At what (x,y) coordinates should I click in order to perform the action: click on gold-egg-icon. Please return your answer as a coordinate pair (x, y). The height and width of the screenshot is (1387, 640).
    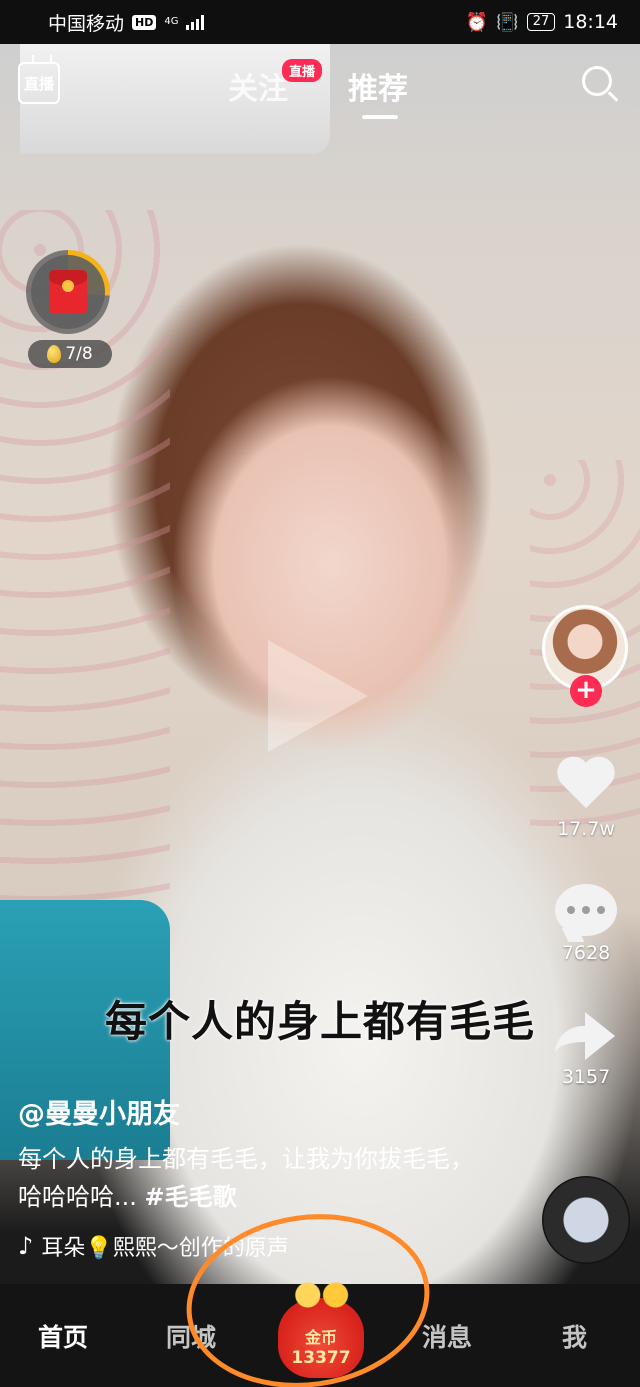
    Looking at the image, I should click on (54, 354).